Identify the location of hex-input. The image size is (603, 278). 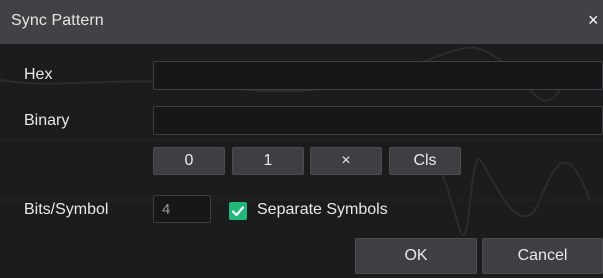
(378, 75).